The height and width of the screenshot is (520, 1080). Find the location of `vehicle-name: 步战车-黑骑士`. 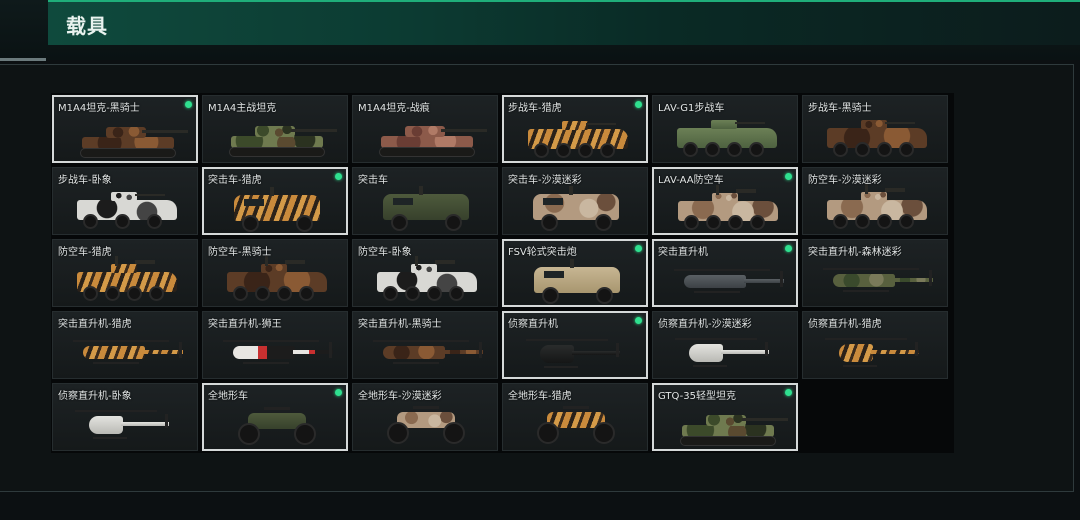

vehicle-name: 步战车-黑骑士 is located at coordinates (840, 108).